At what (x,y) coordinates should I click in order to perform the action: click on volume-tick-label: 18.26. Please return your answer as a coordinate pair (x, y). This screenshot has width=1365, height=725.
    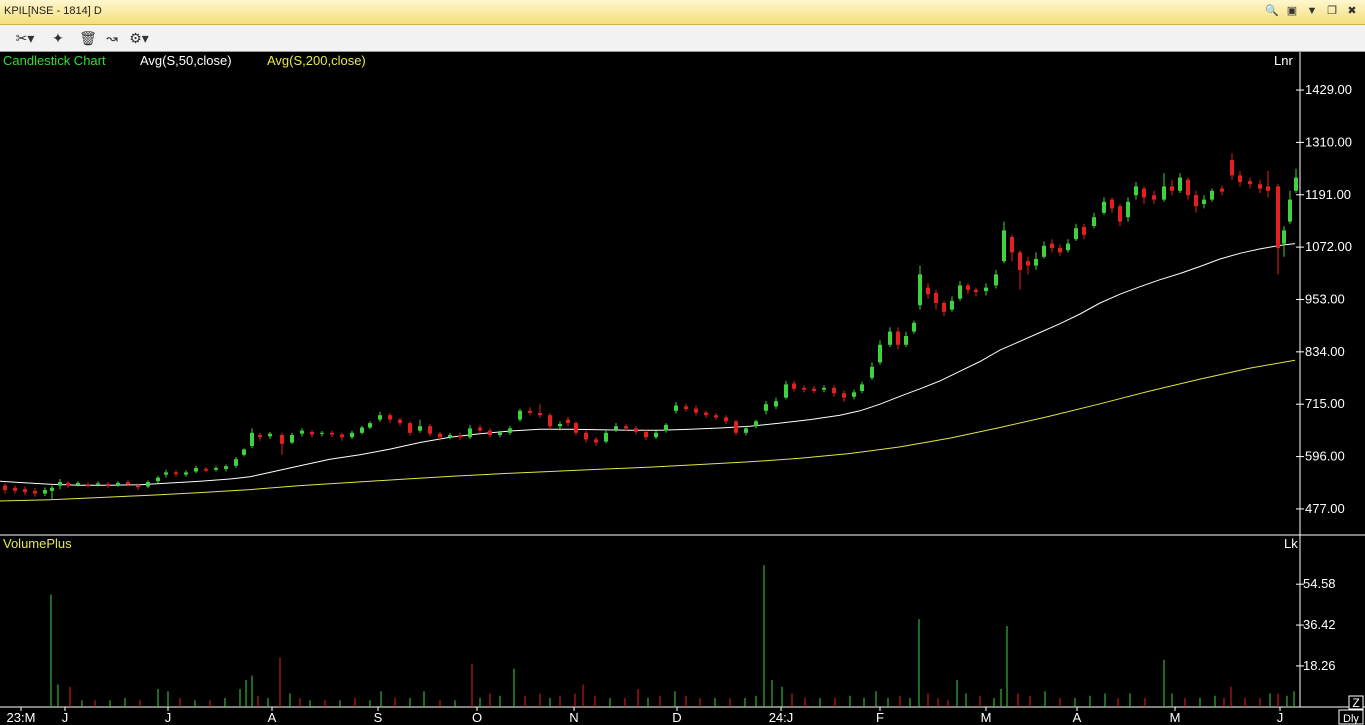
    Looking at the image, I should click on (1319, 665).